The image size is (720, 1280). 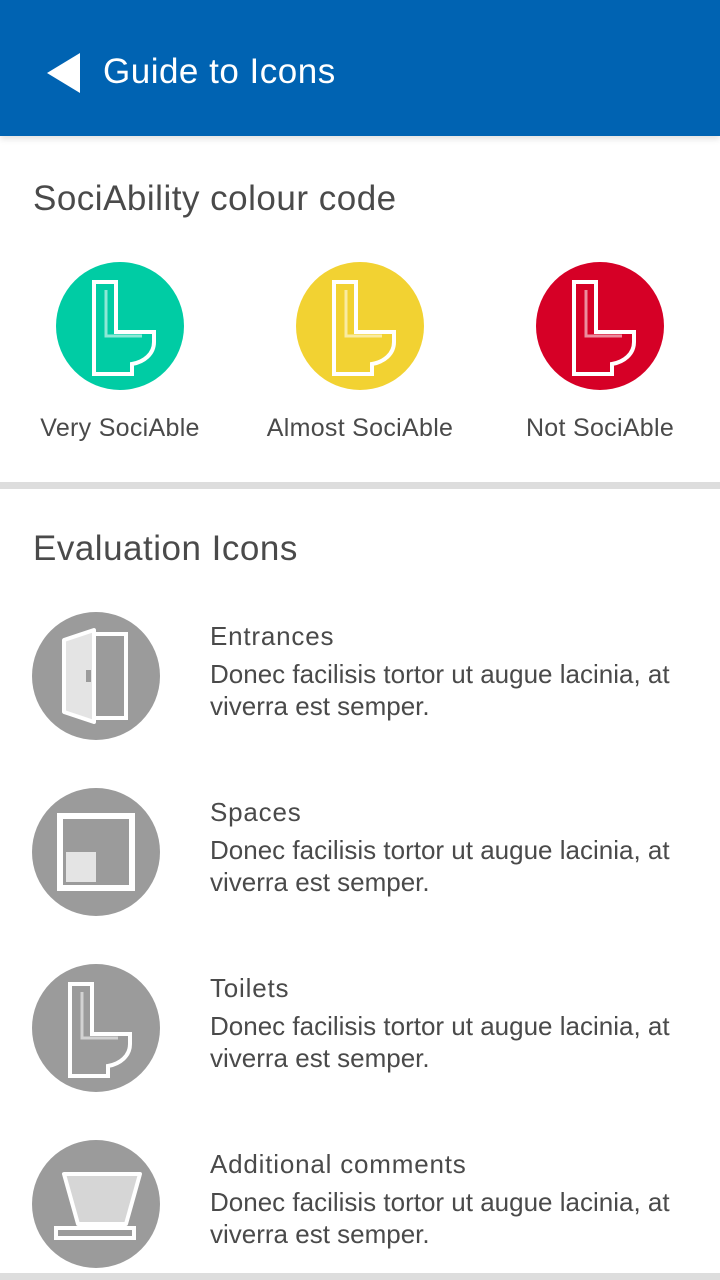 What do you see at coordinates (360, 1276) in the screenshot?
I see `bottom-divider` at bounding box center [360, 1276].